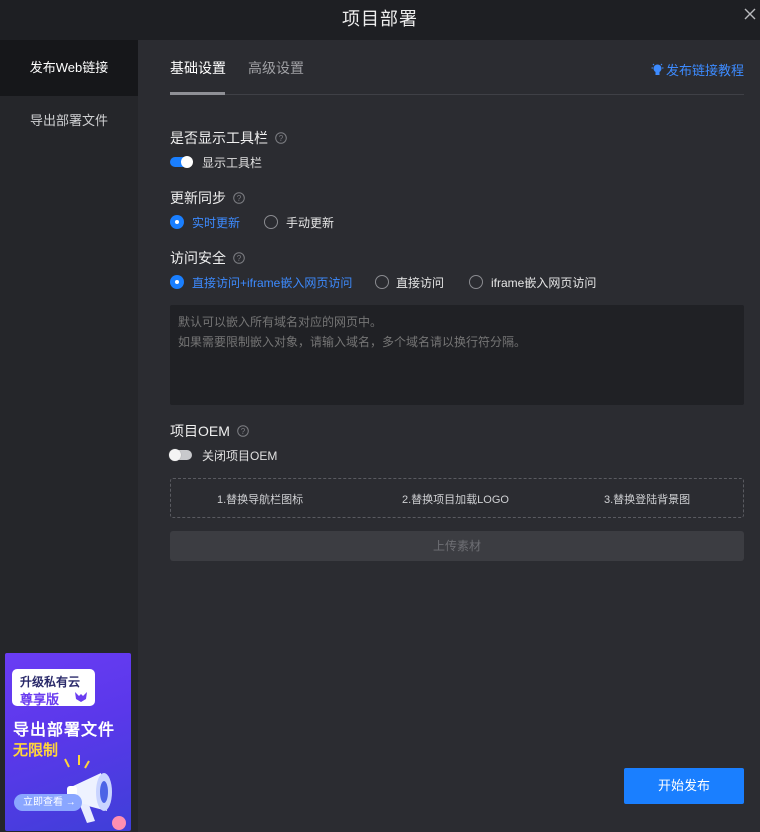 The image size is (760, 832). What do you see at coordinates (197, 93) in the screenshot?
I see `active-tab-indicator` at bounding box center [197, 93].